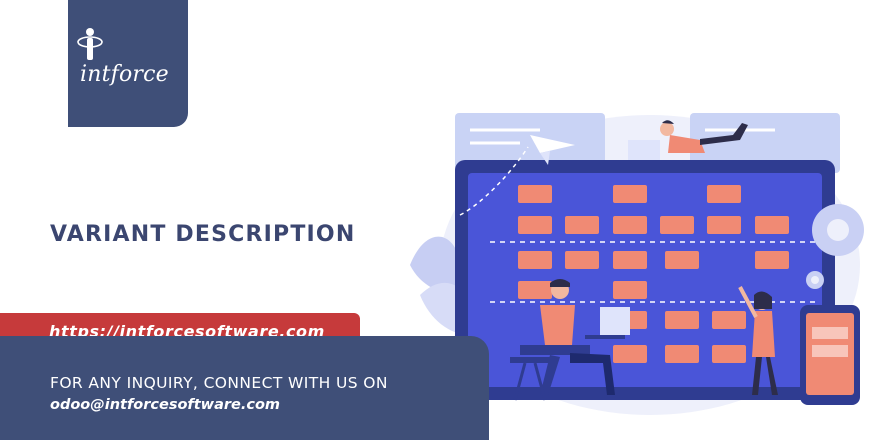  I want to click on contact-heading: FOR ANY INQUIRY, CONNECT WITH US ON, so click(219, 383).